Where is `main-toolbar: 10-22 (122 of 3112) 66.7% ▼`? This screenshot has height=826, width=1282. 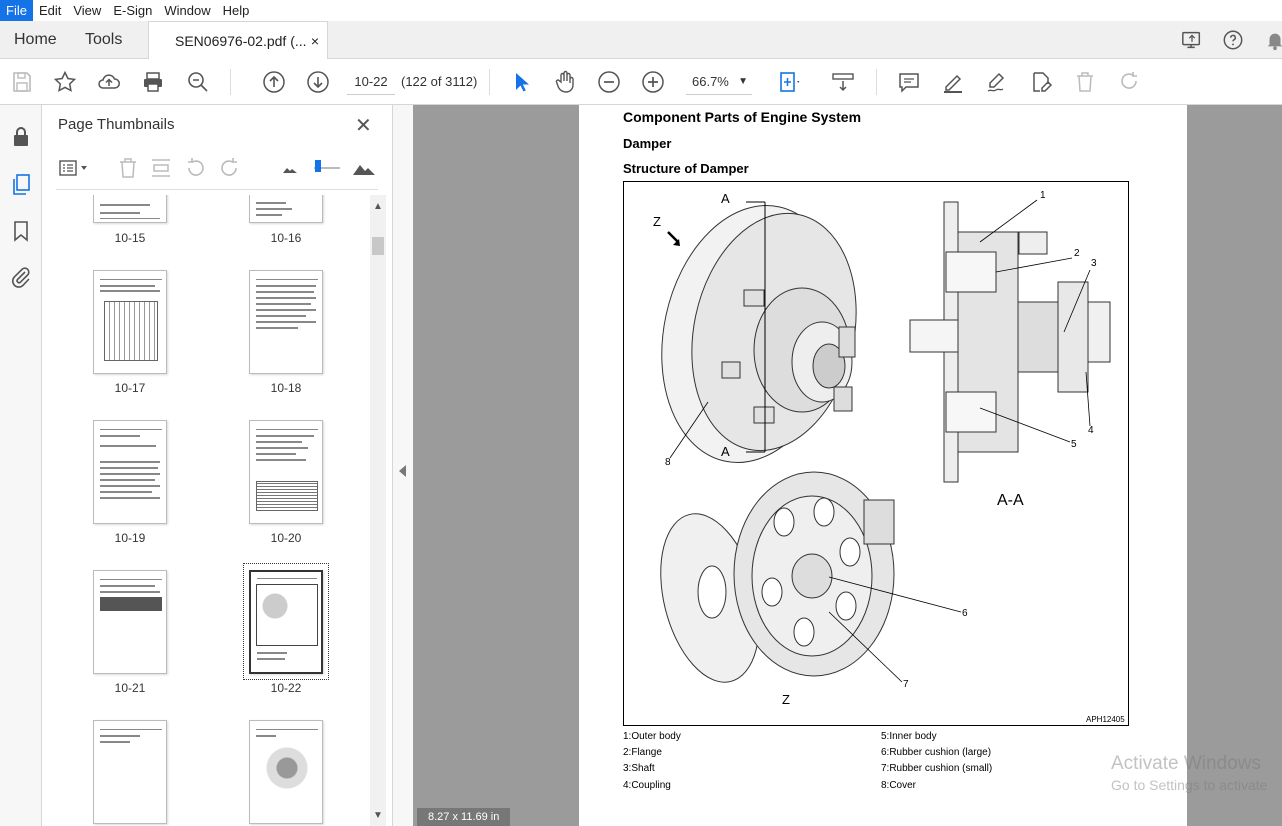
main-toolbar: 10-22 (122 of 3112) 66.7% ▼ is located at coordinates (641, 82).